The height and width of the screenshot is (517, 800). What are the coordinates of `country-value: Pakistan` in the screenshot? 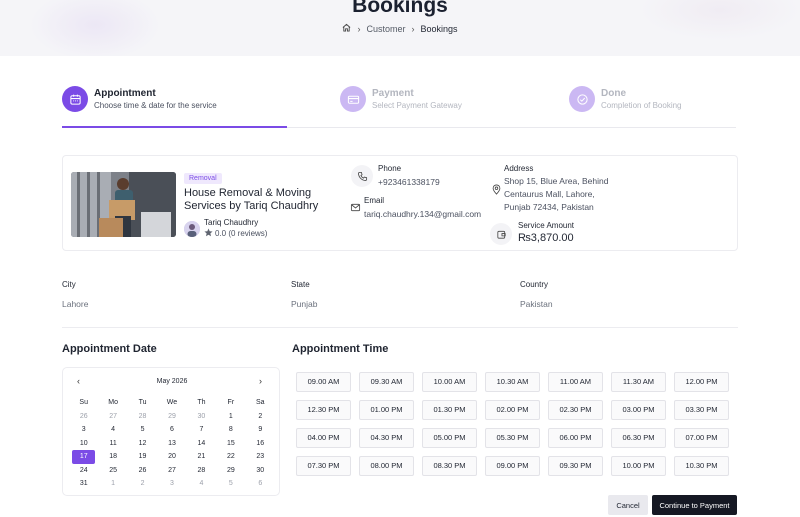 It's located at (536, 304).